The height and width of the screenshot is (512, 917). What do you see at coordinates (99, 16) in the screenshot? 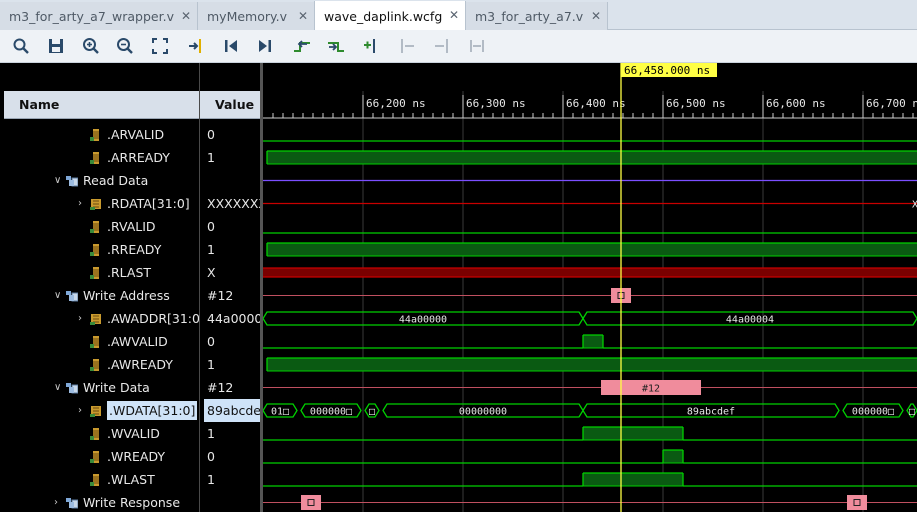
I see `tab-m3-for-arty-a7-wrapper: m3_for_arty_a7_wrapper.v ✕` at bounding box center [99, 16].